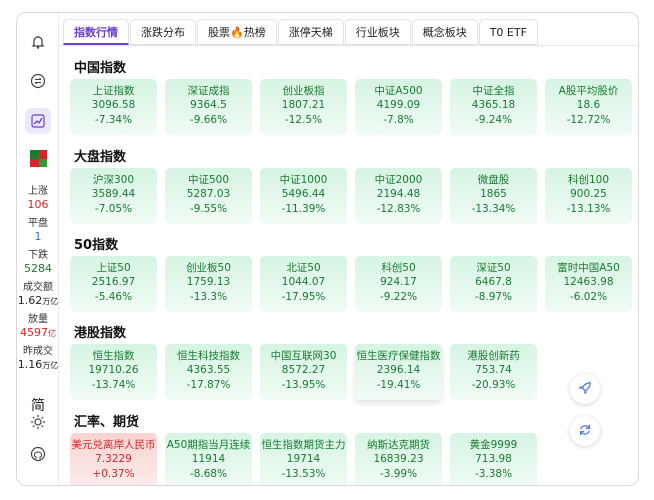  I want to click on index-card: 恒生科技指数 4363.55 -17.87%, so click(208, 372).